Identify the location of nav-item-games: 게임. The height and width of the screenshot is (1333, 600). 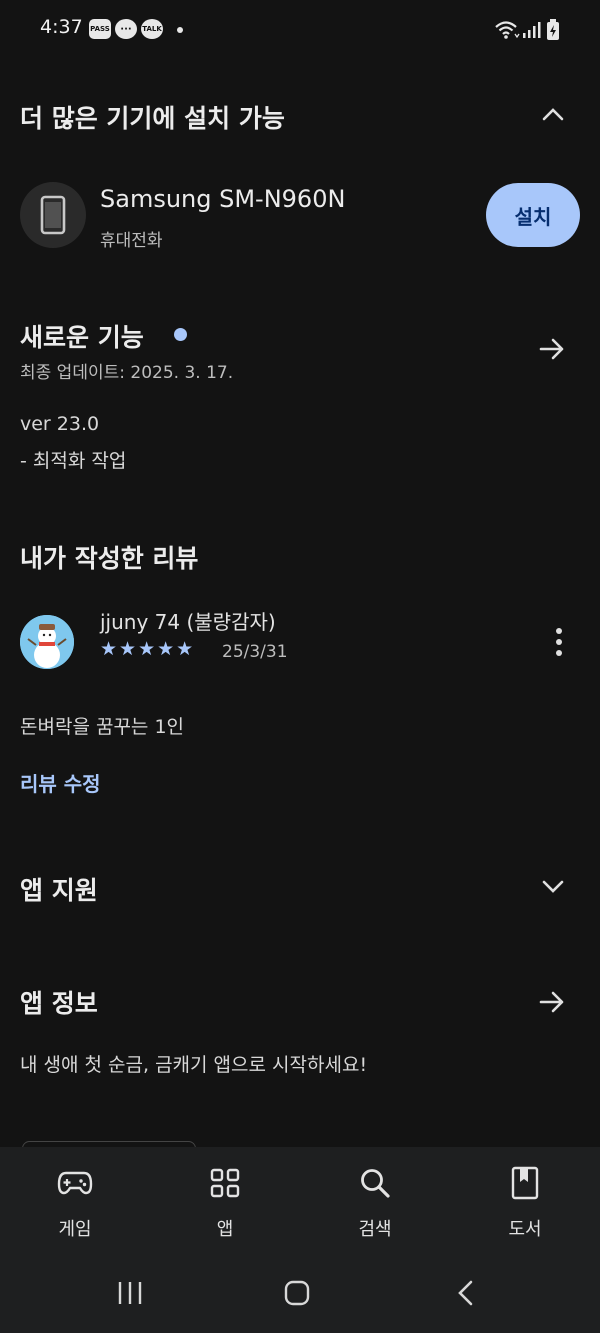
(75, 1202).